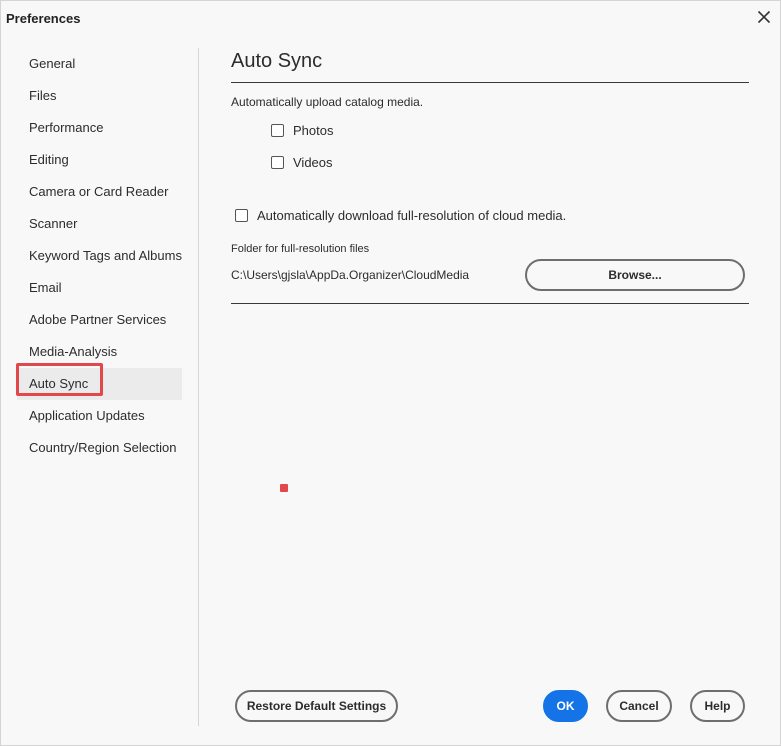 Image resolution: width=781 pixels, height=746 pixels. What do you see at coordinates (284, 488) in the screenshot?
I see `cursor-marker` at bounding box center [284, 488].